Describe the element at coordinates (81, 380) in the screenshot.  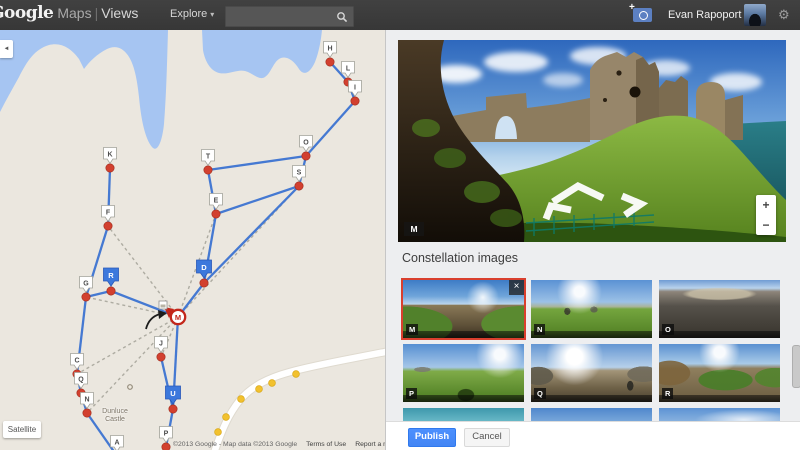
I see `svg-text: Q` at that location.